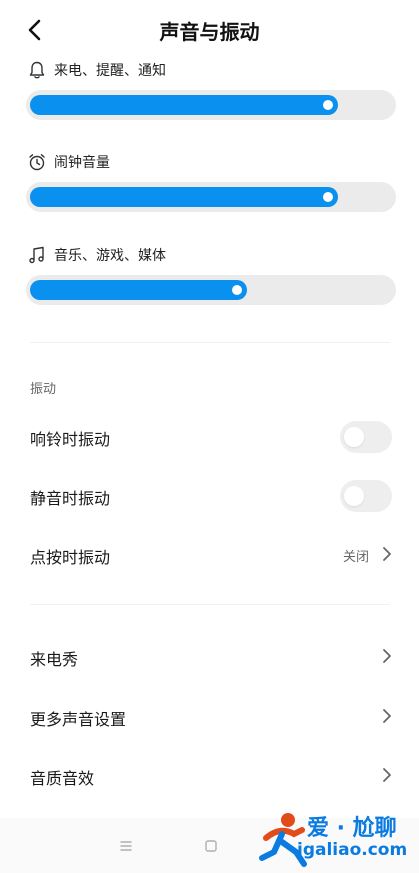 This screenshot has height=873, width=419. Describe the element at coordinates (126, 846) in the screenshot. I see `menu-icon` at that location.